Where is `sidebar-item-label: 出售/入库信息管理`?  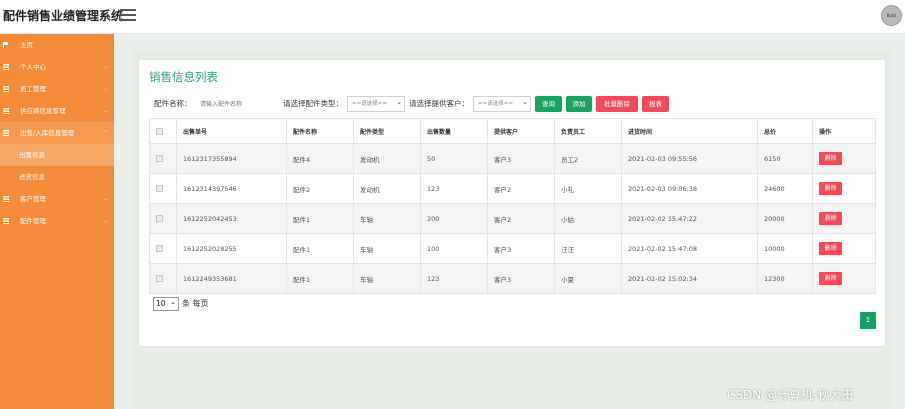
sidebar-item-label: 出售/入库信息管理 is located at coordinates (47, 133).